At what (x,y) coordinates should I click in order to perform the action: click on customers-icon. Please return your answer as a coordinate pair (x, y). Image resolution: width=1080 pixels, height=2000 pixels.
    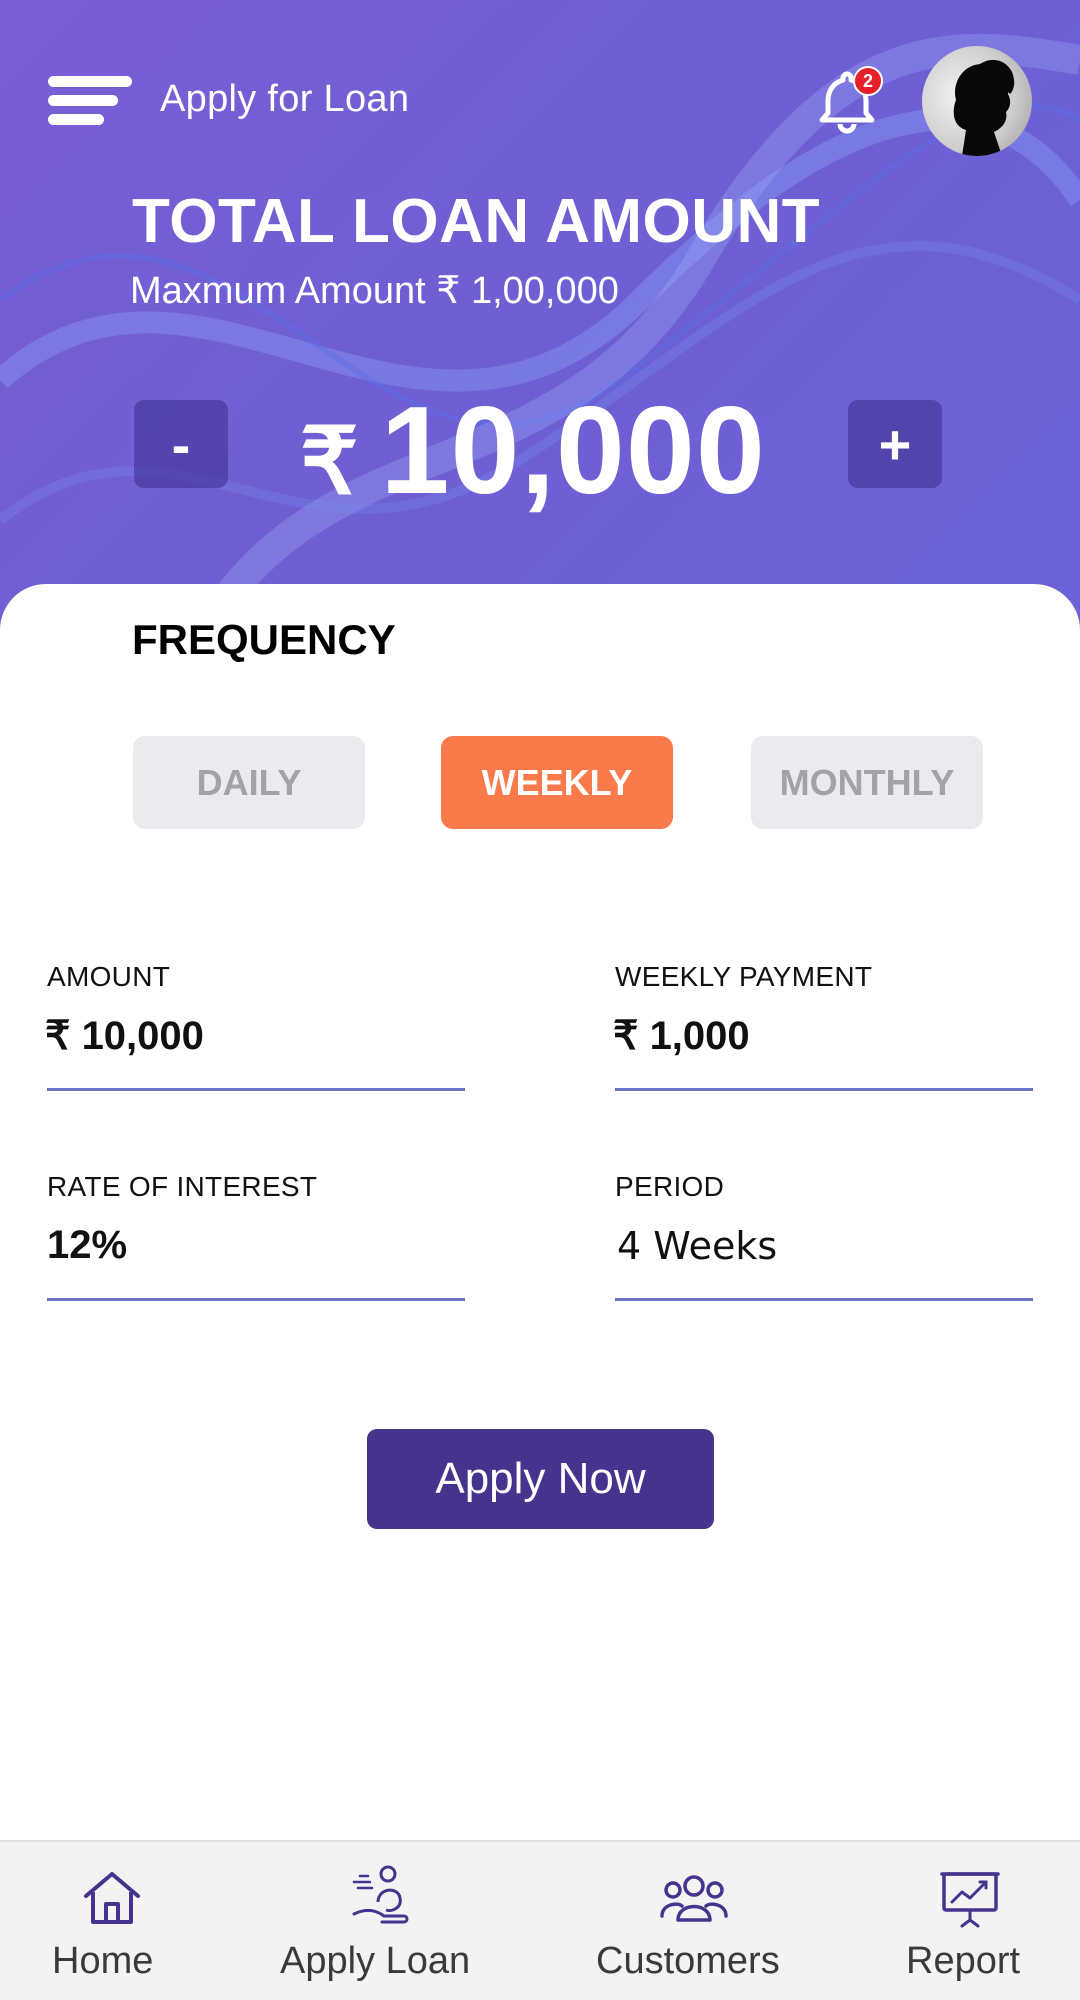
    Looking at the image, I should click on (694, 1898).